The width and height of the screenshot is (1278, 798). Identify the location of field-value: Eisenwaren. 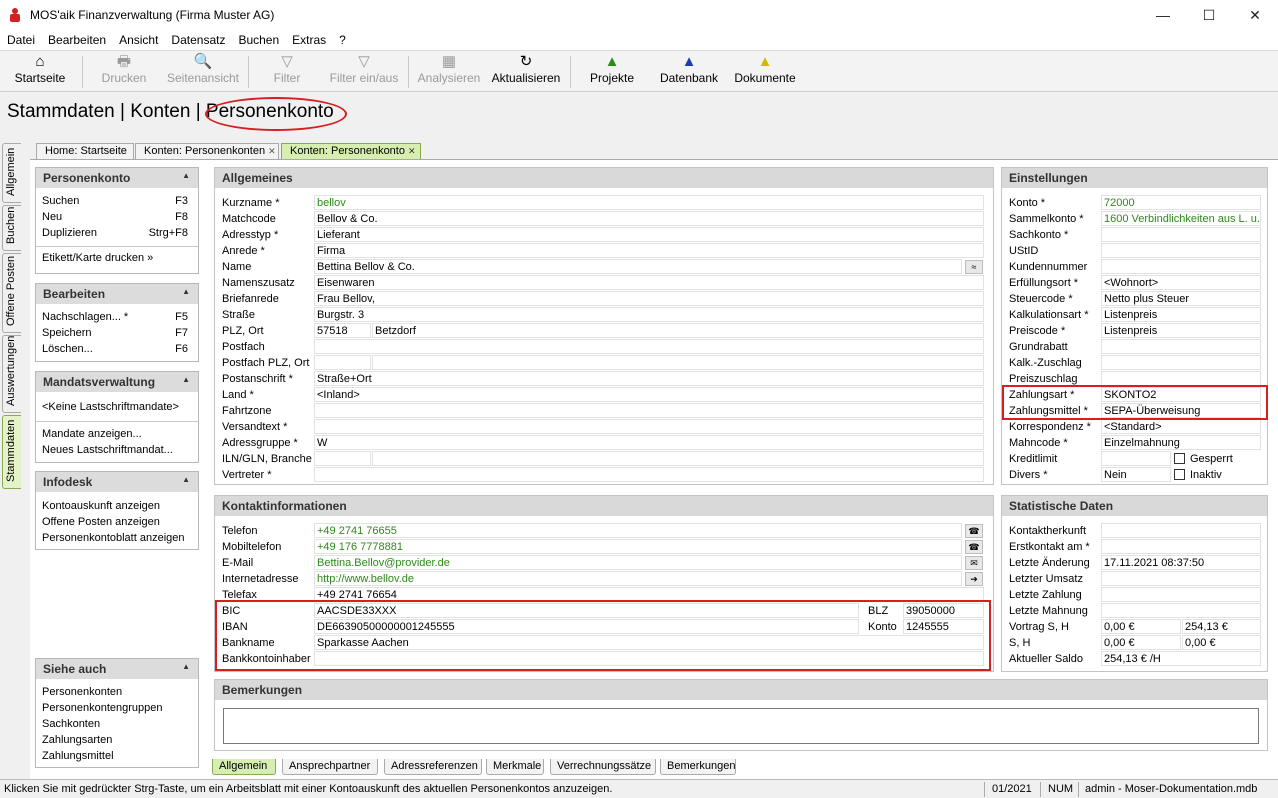
(649, 282).